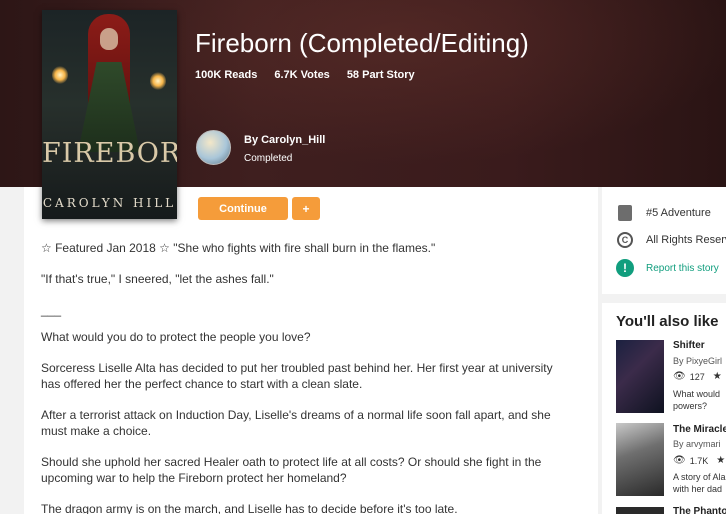 Image resolution: width=726 pixels, height=514 pixels. What do you see at coordinates (306, 208) in the screenshot?
I see `add-to-library-button: +` at bounding box center [306, 208].